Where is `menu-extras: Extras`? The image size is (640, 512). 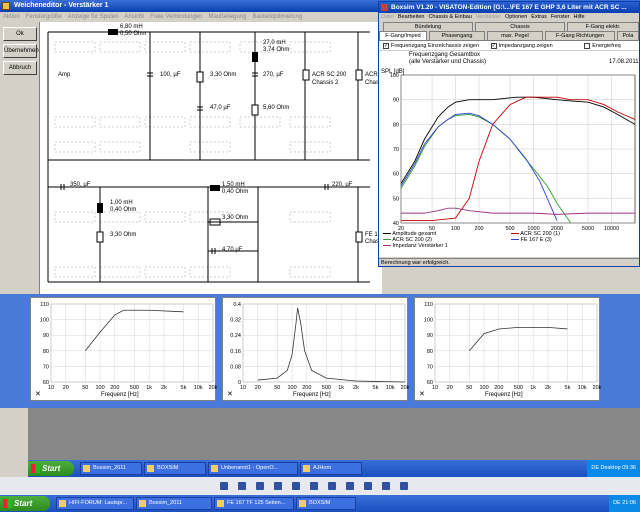
menu-extras: Extras is located at coordinates (539, 17).